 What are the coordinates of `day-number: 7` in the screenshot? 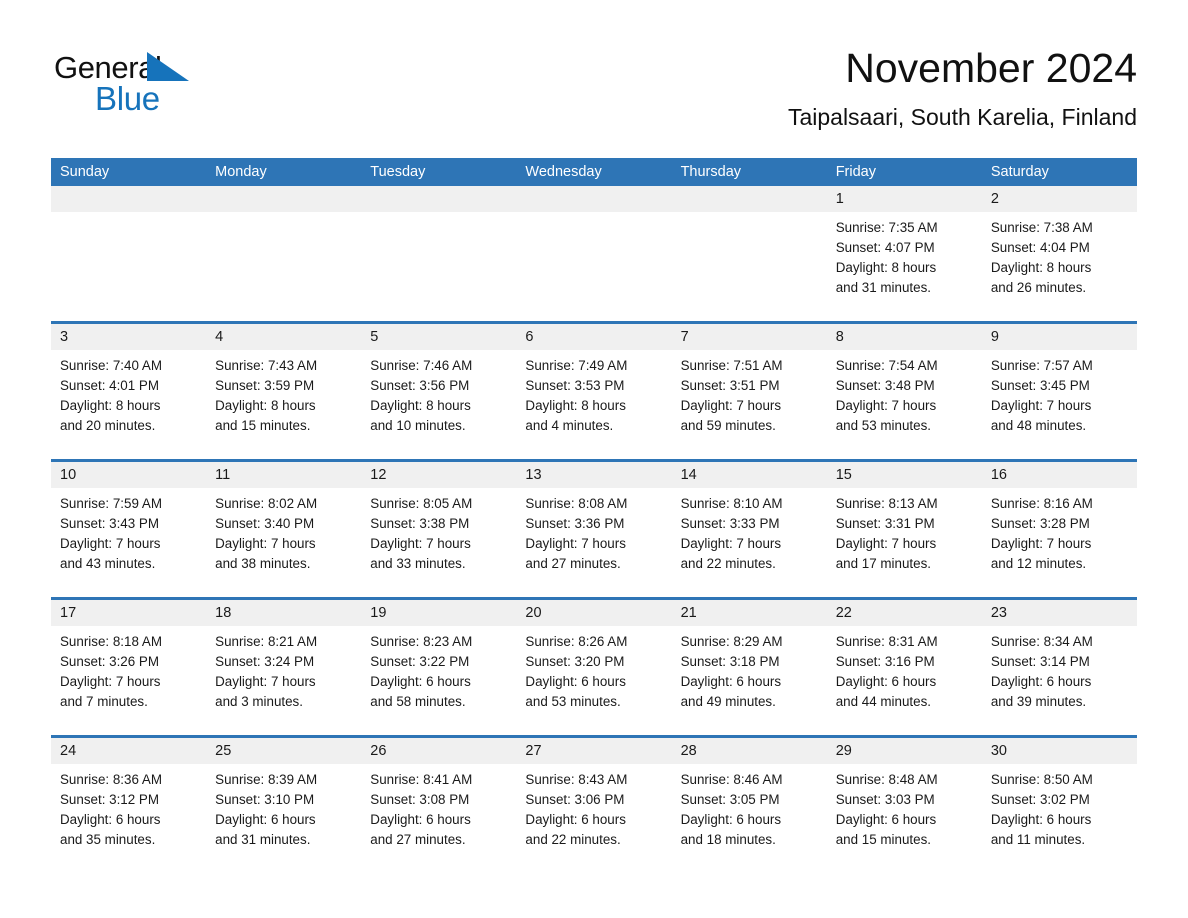 It's located at (749, 337).